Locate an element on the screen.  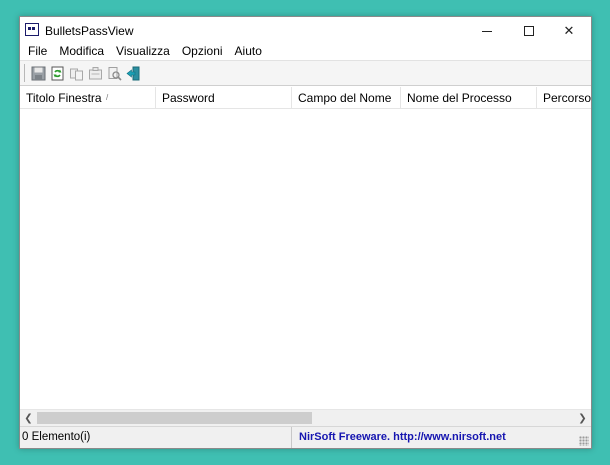
copy-button is located at coordinates (76, 73).